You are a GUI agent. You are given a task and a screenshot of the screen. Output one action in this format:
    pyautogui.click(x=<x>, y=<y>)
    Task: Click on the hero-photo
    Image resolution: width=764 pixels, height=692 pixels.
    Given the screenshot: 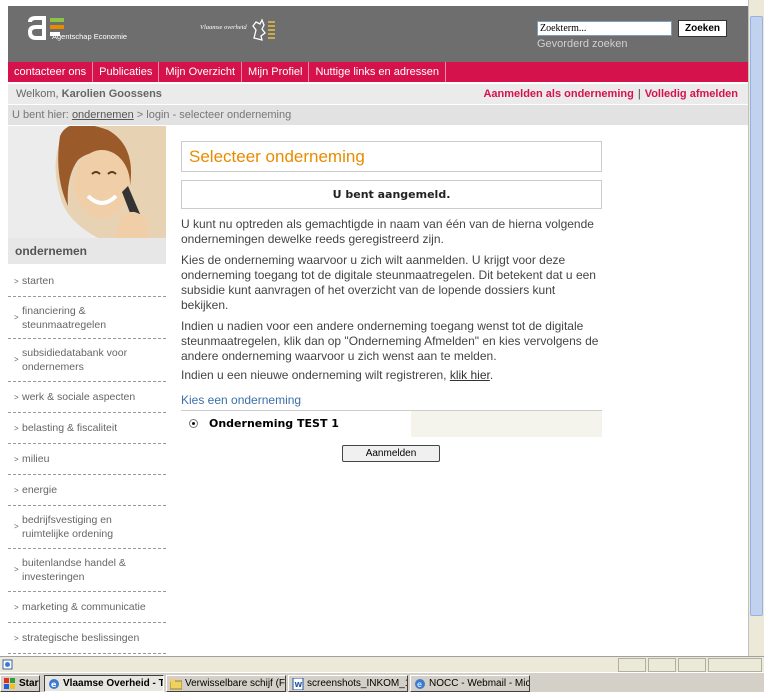 What is the action you would take?
    pyautogui.click(x=87, y=182)
    